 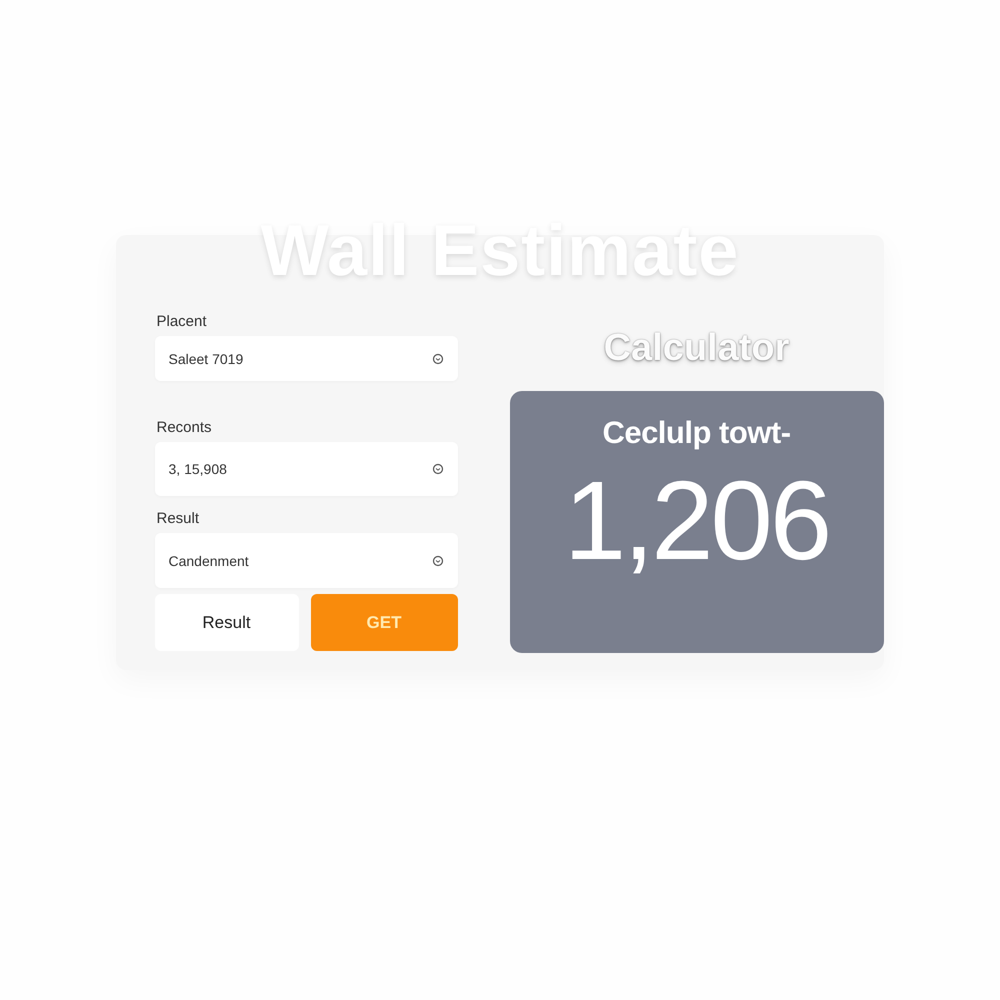 What do you see at coordinates (306, 358) in the screenshot?
I see `select-field: Saleet 7019` at bounding box center [306, 358].